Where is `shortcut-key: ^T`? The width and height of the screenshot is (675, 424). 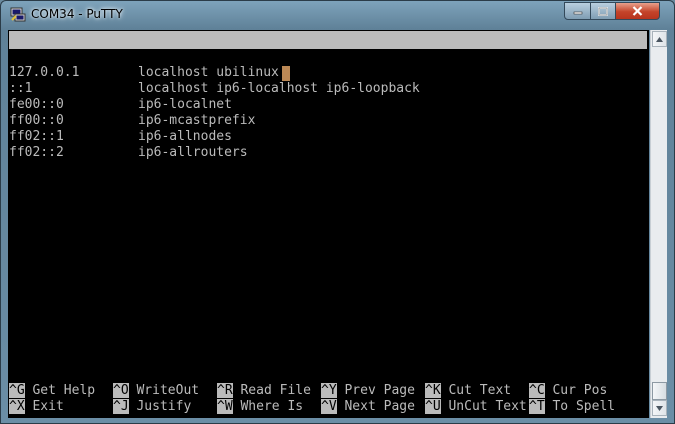
shortcut-key: ^T is located at coordinates (537, 406).